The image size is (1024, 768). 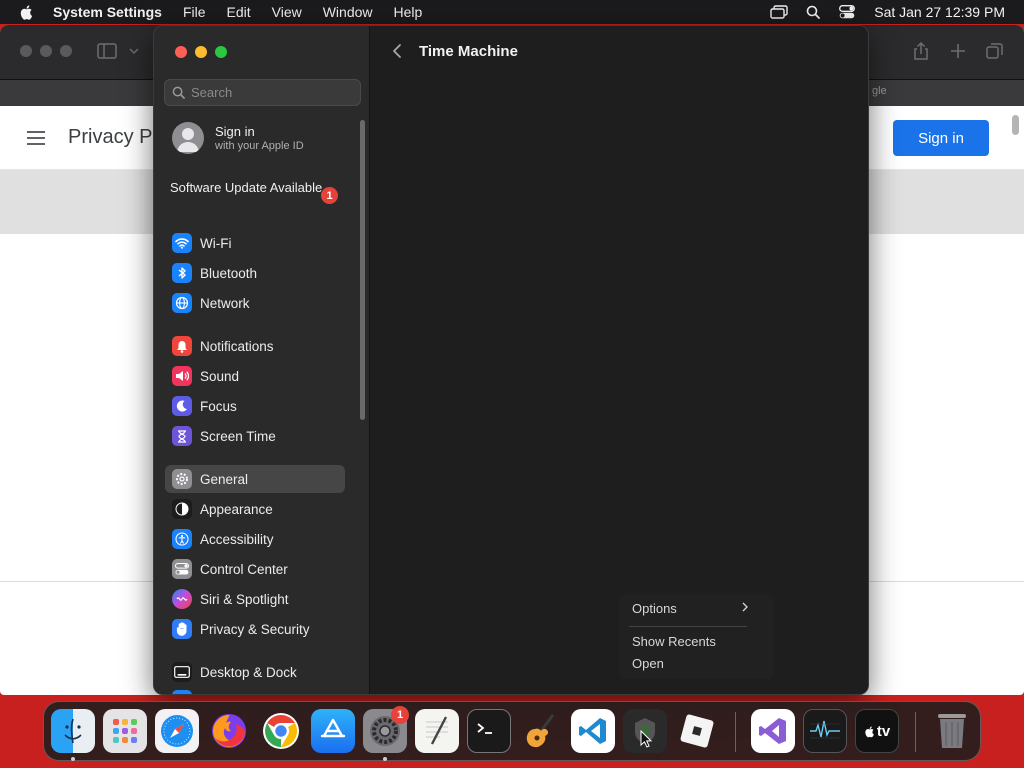 What do you see at coordinates (941, 138) in the screenshot?
I see `browser-sign-in-button: Sign in` at bounding box center [941, 138].